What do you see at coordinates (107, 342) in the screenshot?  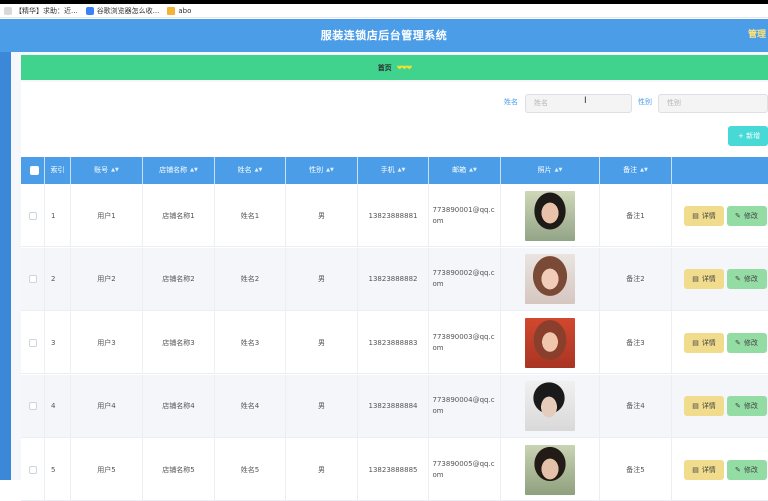 I see `cell-account: 用户3` at bounding box center [107, 342].